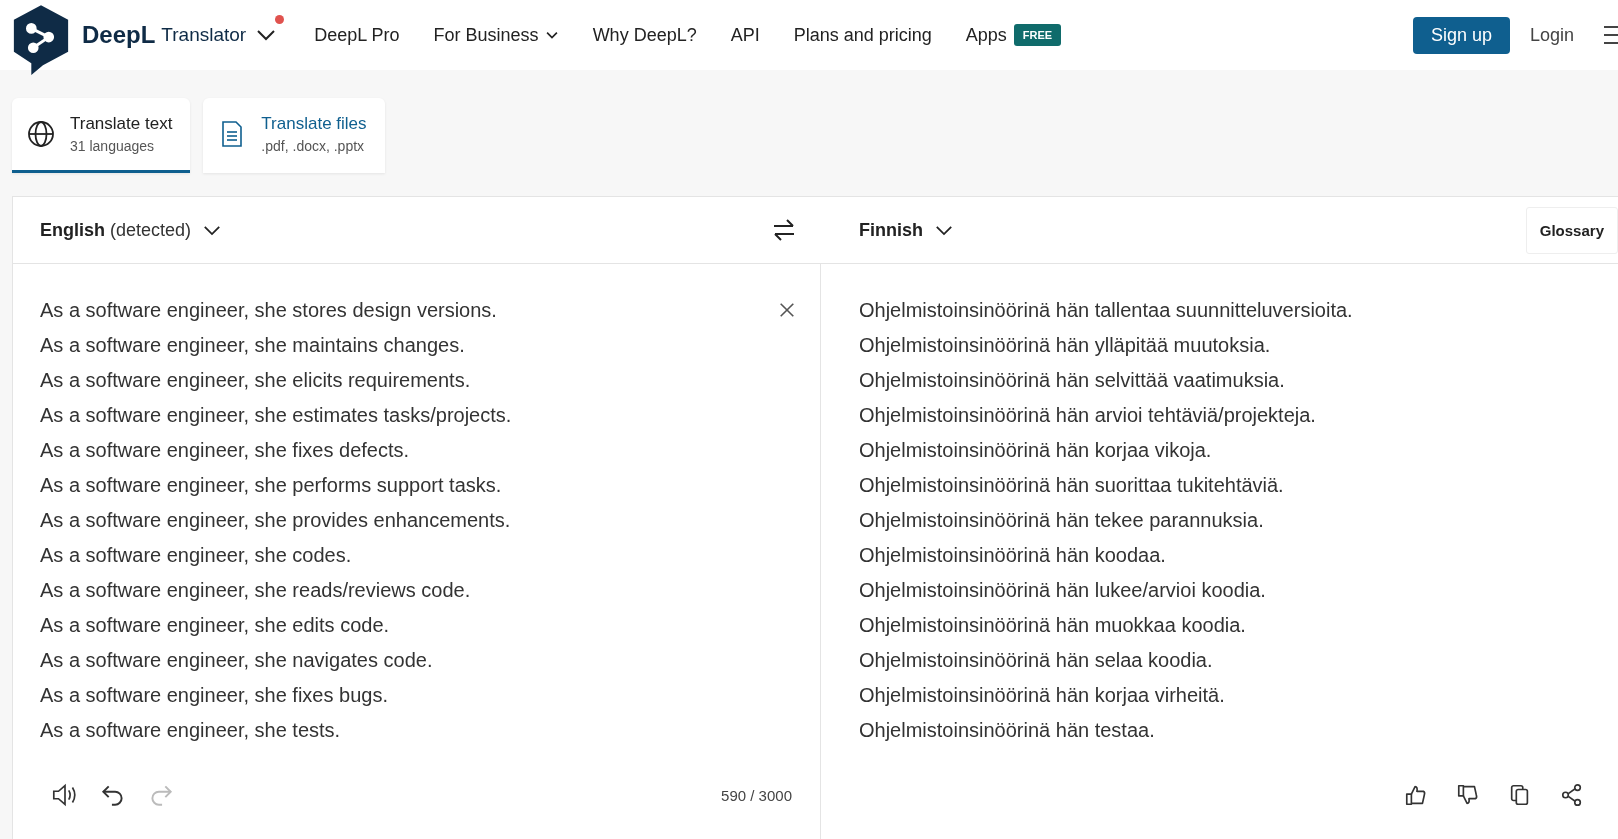 The height and width of the screenshot is (839, 1618). I want to click on character-counter: 590 / 3000, so click(756, 795).